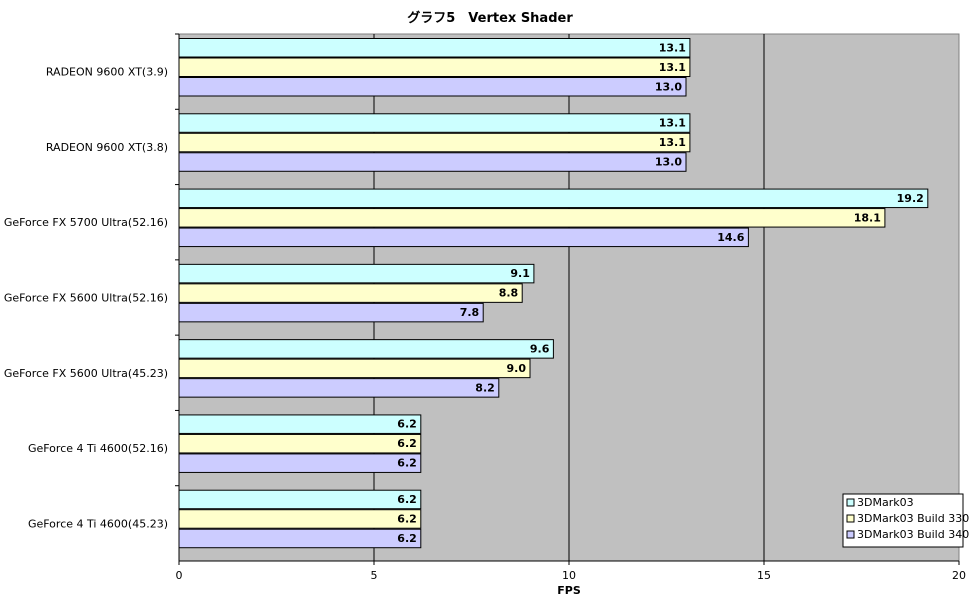  Describe the element at coordinates (470, 312) in the screenshot. I see `data-label: 7.8` at that location.